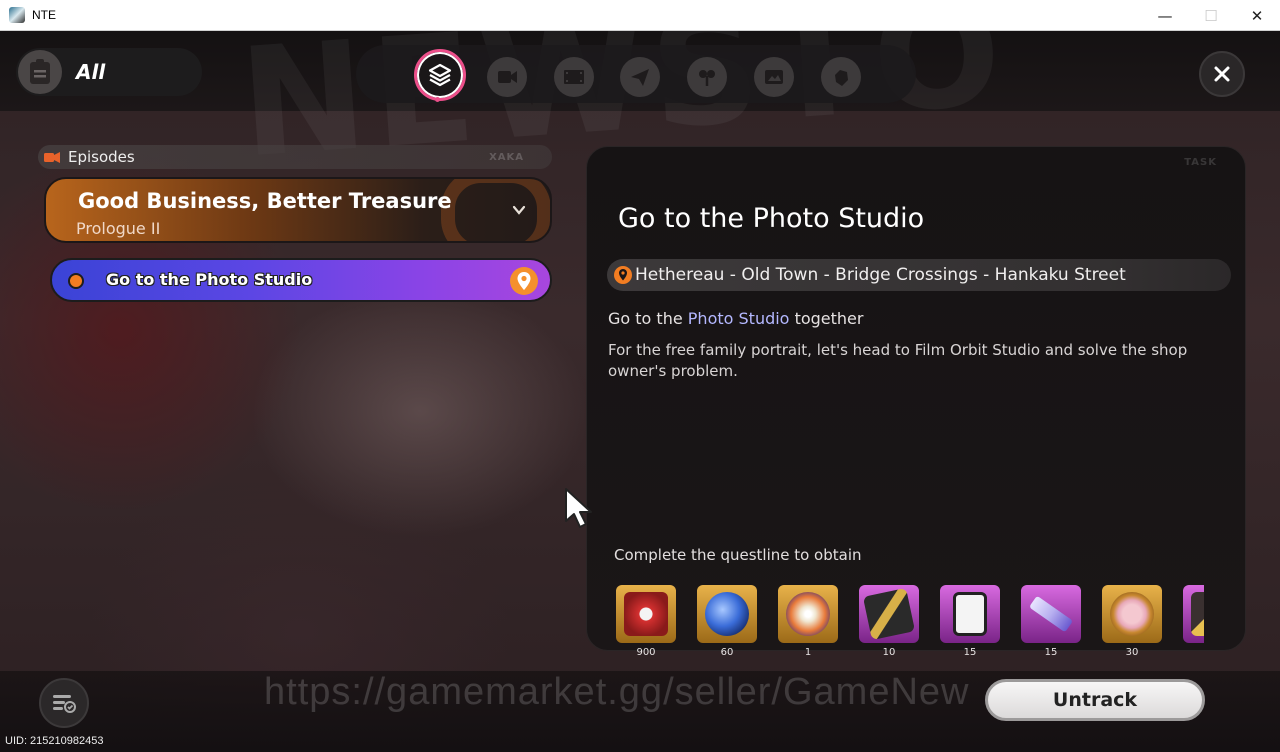 This screenshot has height=752, width=1280. I want to click on flower-icon, so click(707, 78).